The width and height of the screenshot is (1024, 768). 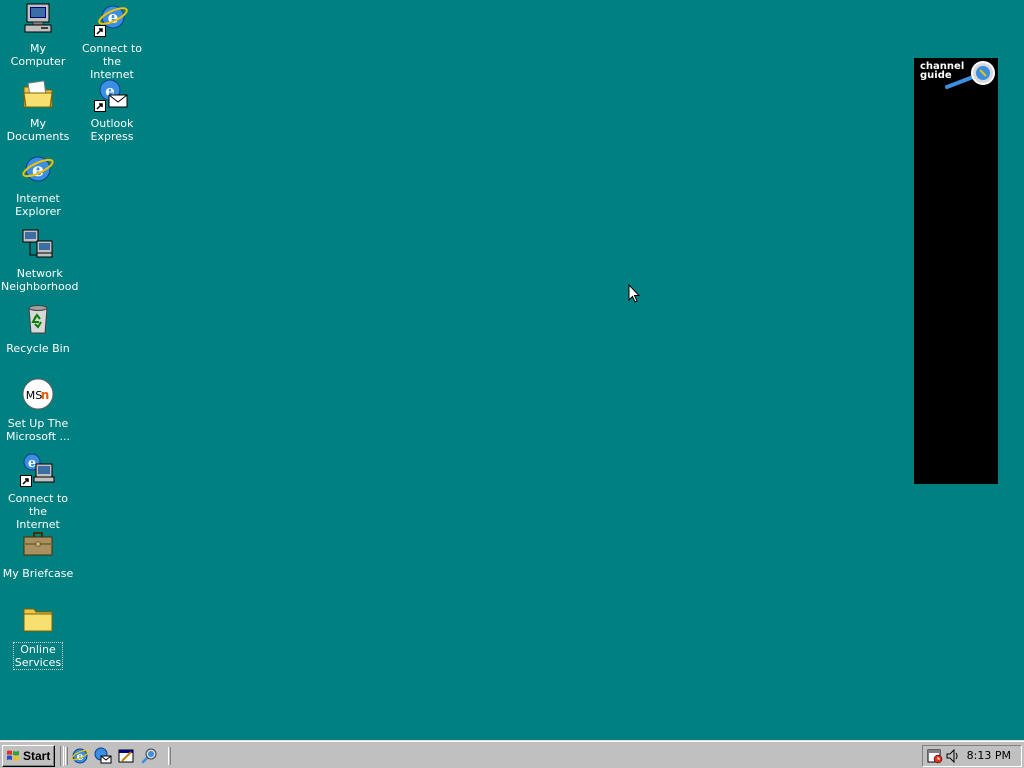 What do you see at coordinates (38, 573) in the screenshot?
I see `desktop-icon-label: My Briefcase` at bounding box center [38, 573].